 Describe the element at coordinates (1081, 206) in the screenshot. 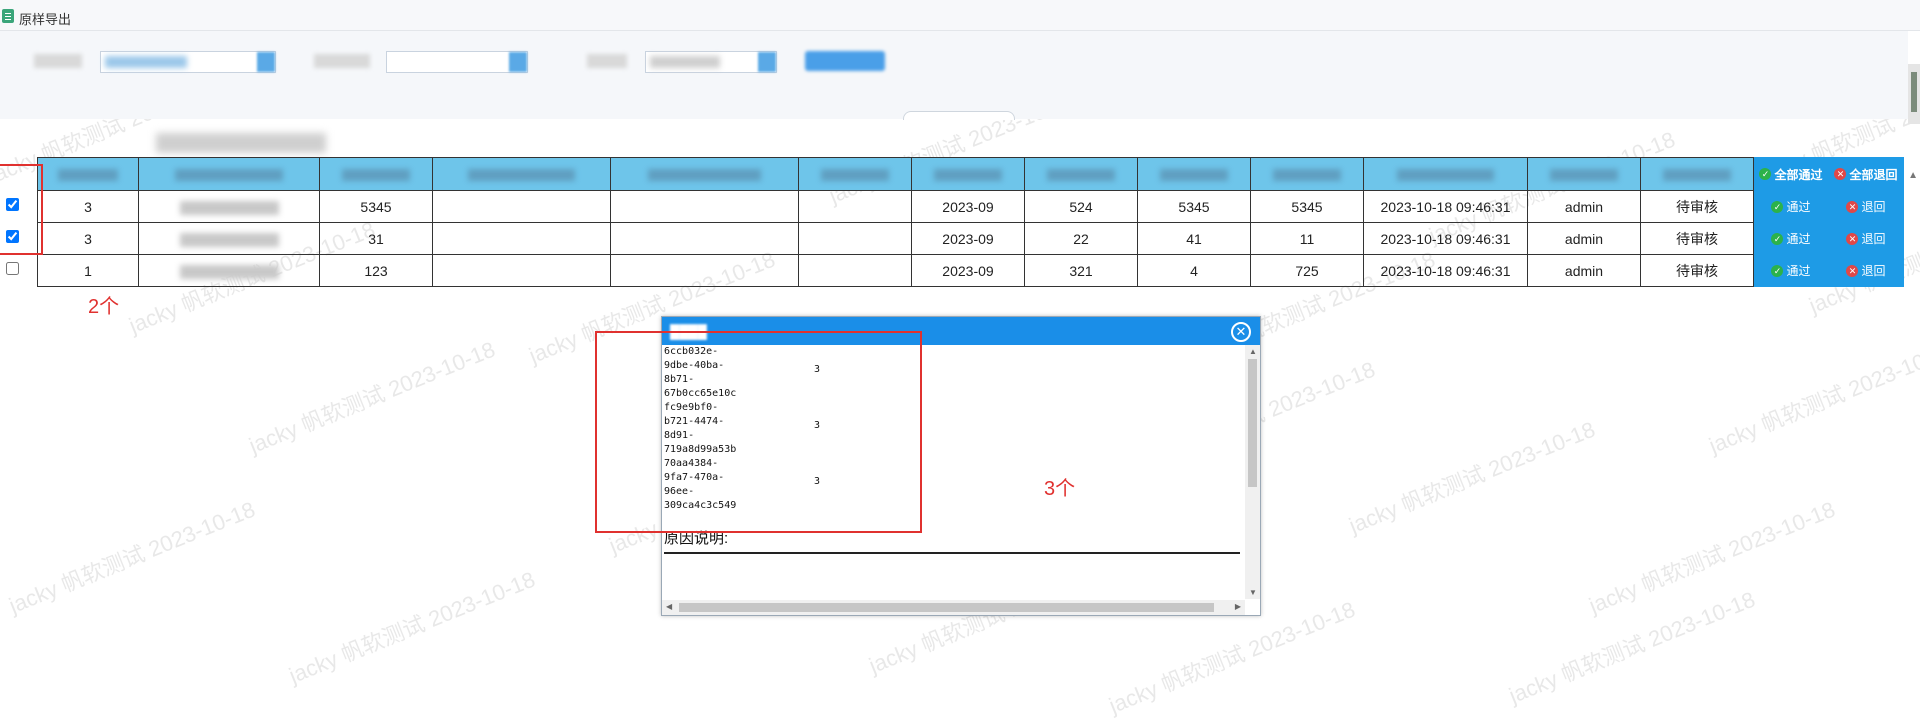

I see `cell-value: 524` at that location.